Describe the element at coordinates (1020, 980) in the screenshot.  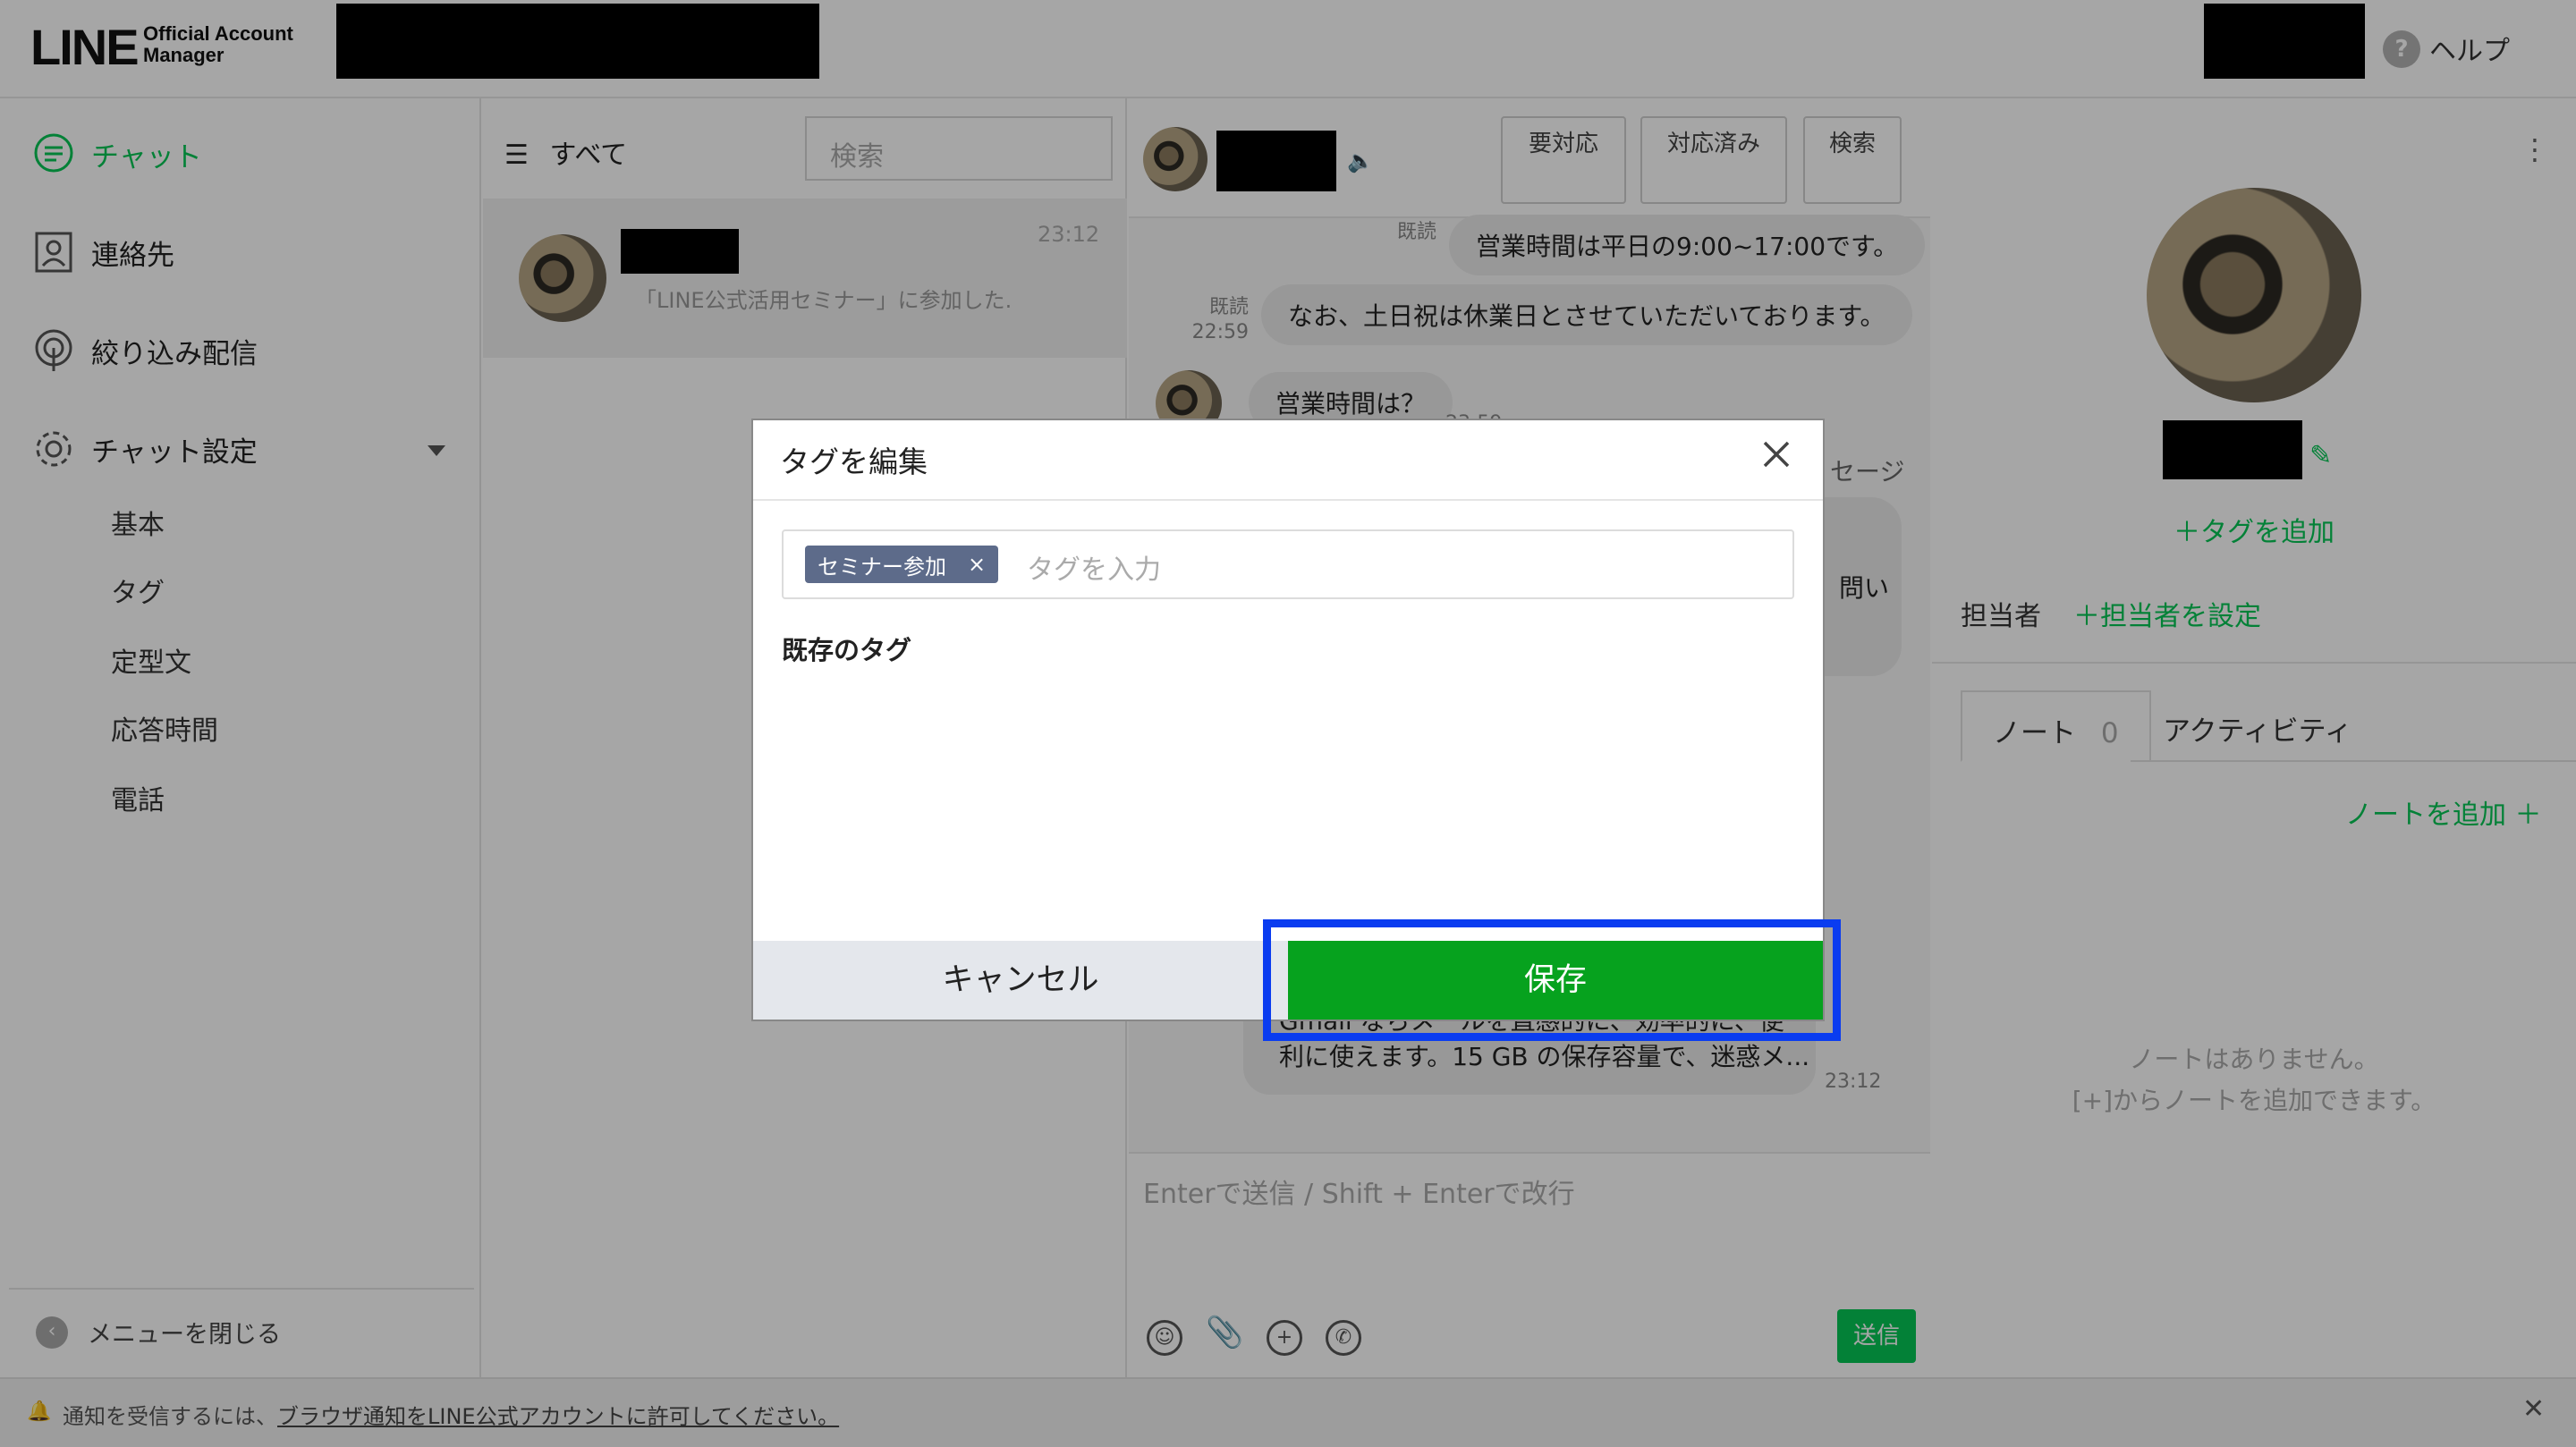
I see `cancel-button: キャンセル` at that location.